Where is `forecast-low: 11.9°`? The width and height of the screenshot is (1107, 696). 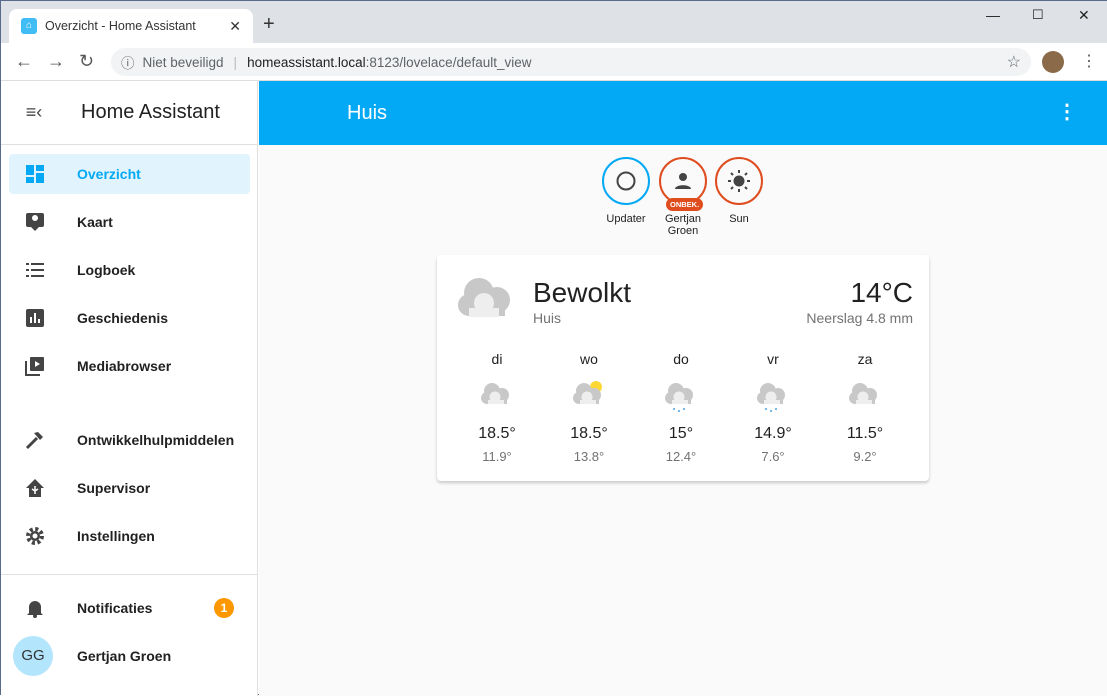
forecast-low: 11.9° is located at coordinates (497, 456).